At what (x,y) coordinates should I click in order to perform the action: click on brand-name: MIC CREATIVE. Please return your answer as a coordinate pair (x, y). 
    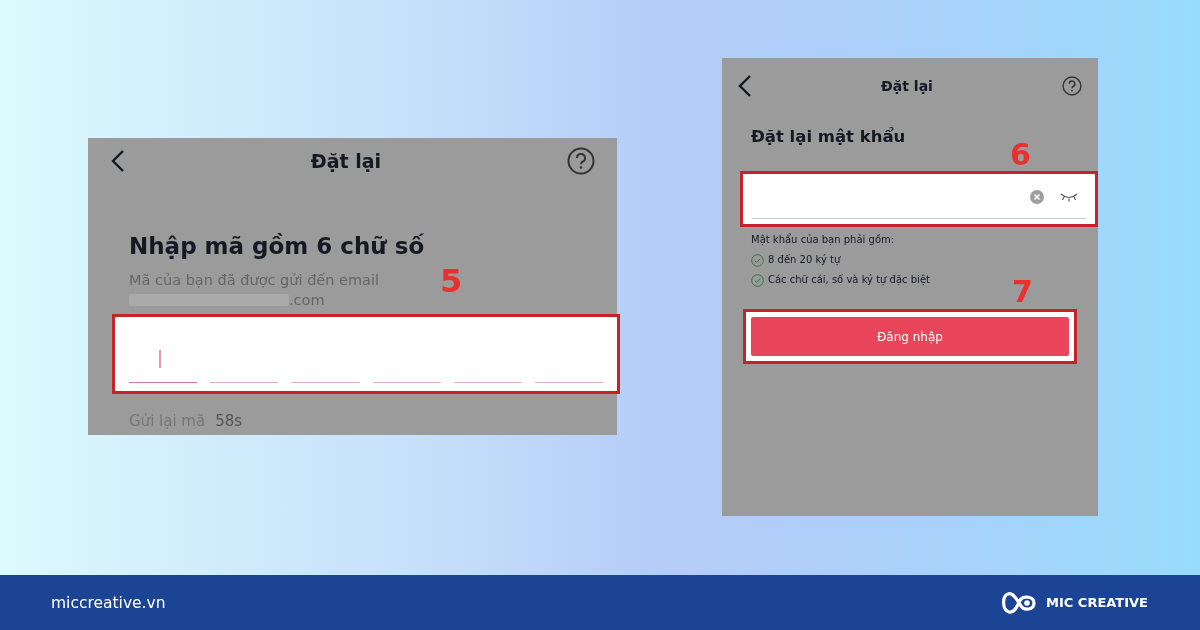
    Looking at the image, I should click on (1097, 602).